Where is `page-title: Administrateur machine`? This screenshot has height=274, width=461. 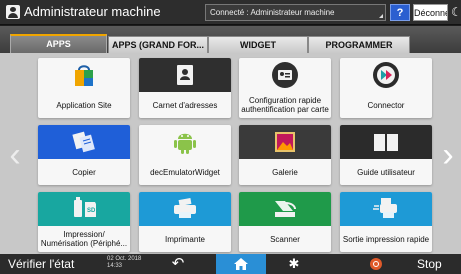
page-title: Administrateur machine is located at coordinates (92, 11).